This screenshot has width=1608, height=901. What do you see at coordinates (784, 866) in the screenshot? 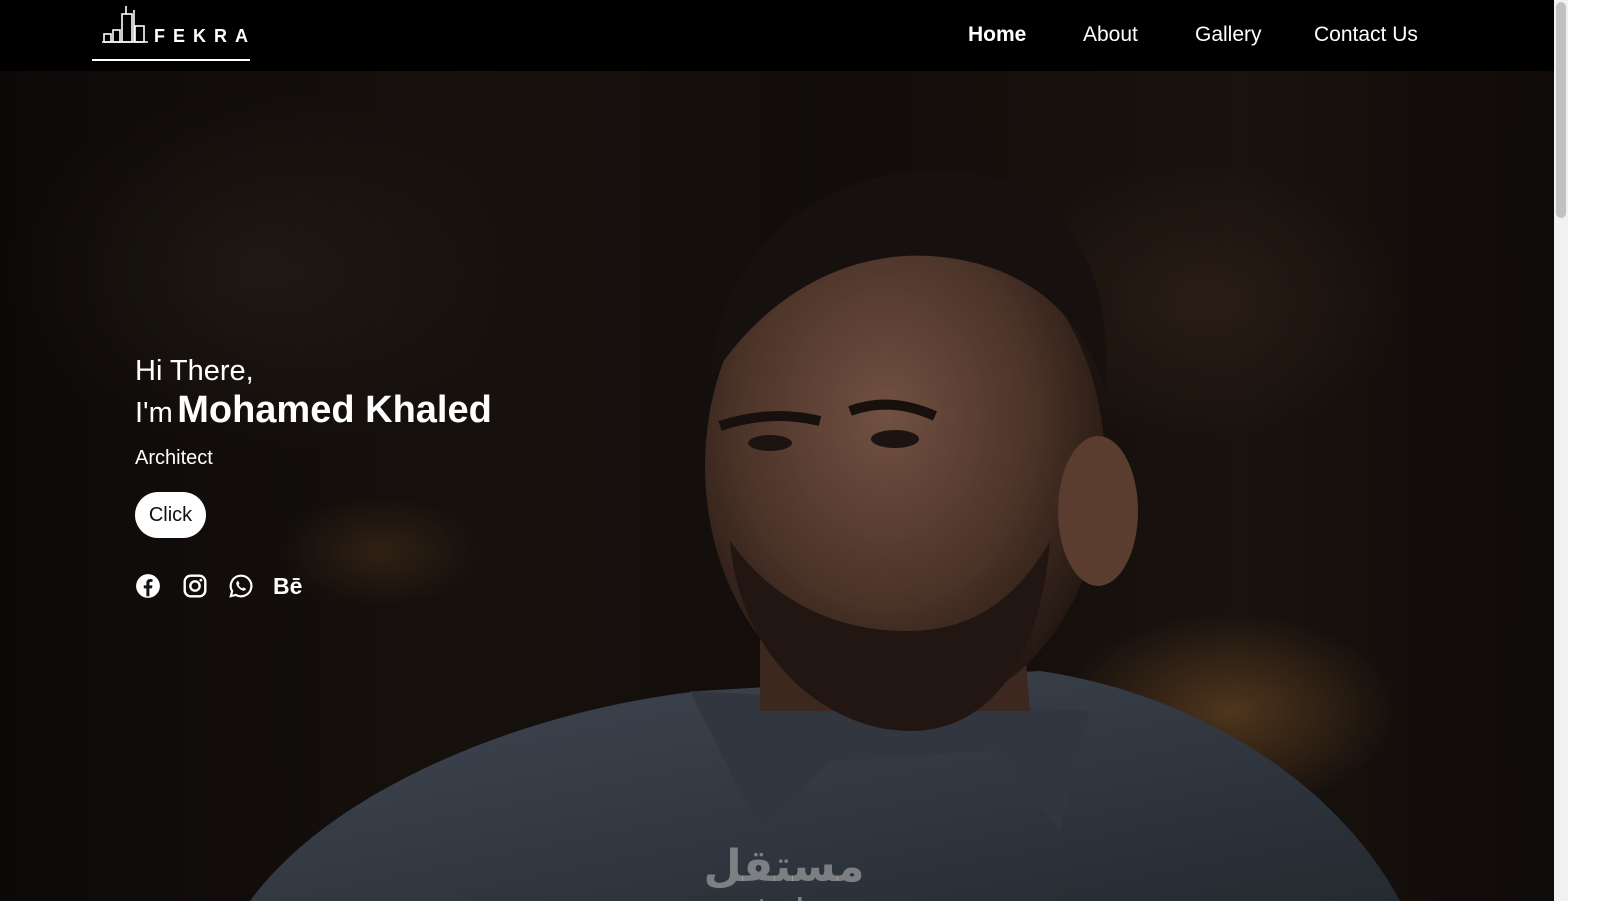
I see `watermark-arabic: مستقل` at bounding box center [784, 866].